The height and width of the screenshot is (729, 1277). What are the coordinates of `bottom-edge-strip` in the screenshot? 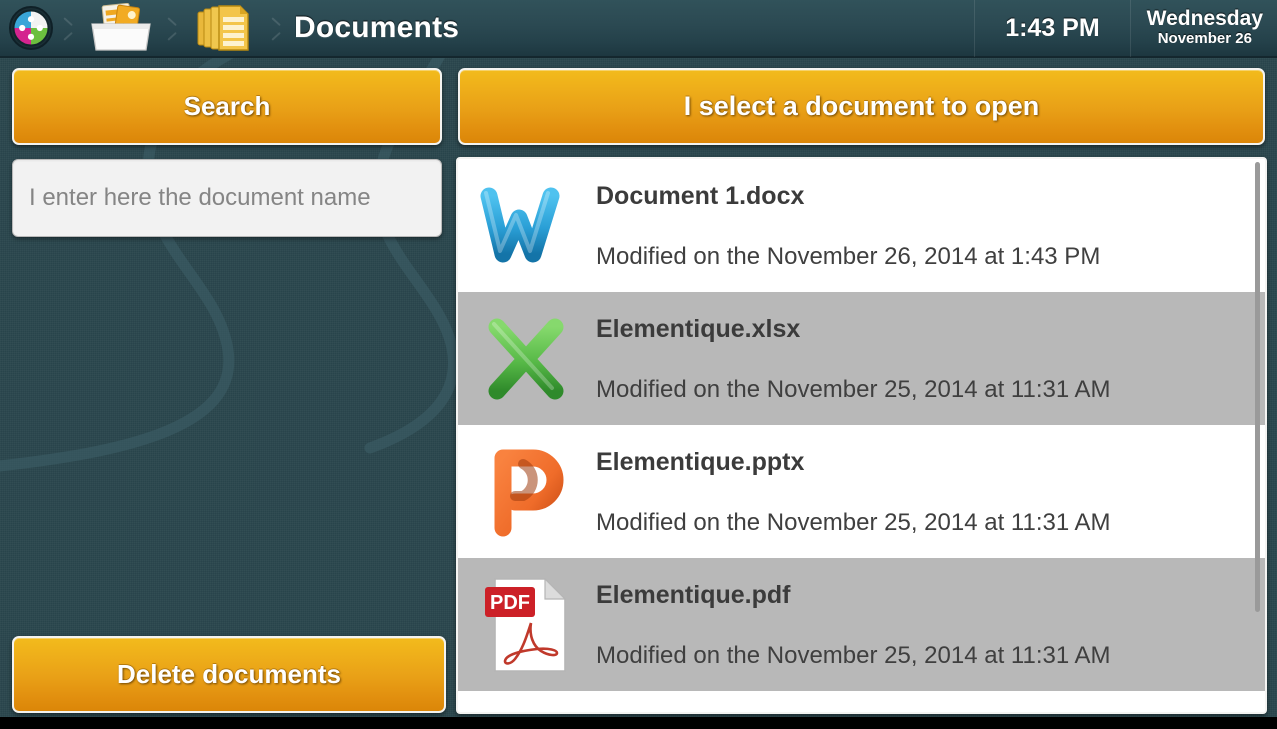 It's located at (638, 723).